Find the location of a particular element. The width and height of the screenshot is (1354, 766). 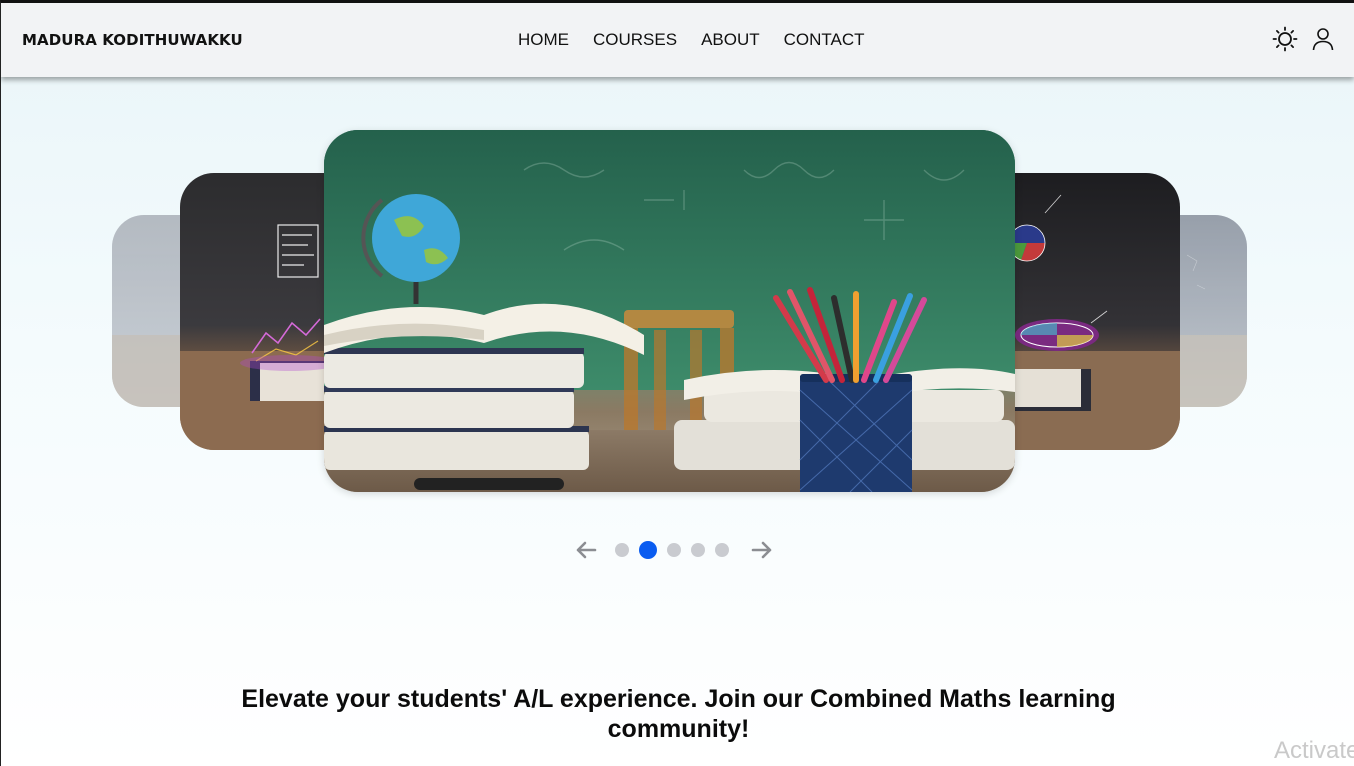

nav-contact: CONTACT is located at coordinates (824, 40).